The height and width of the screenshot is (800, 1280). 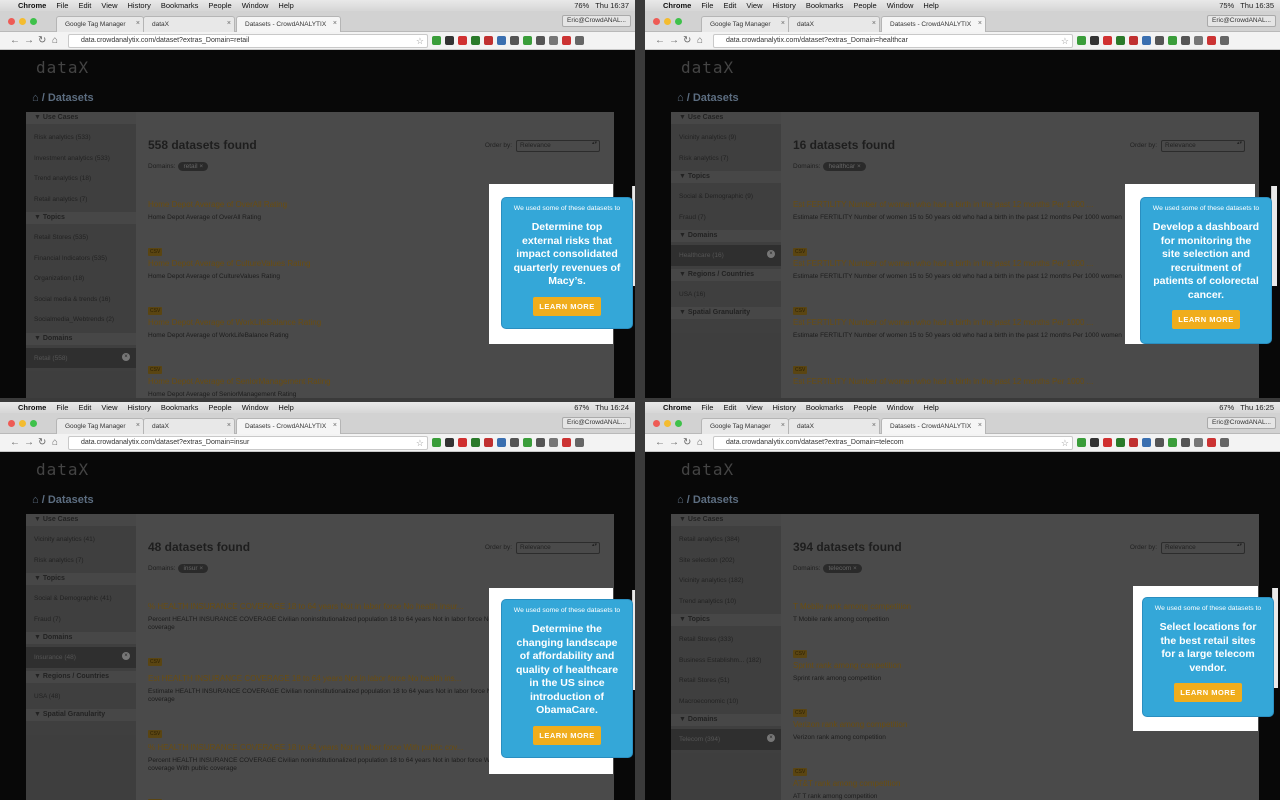 I want to click on facet-item: Retail analytics (7), so click(x=81, y=199).